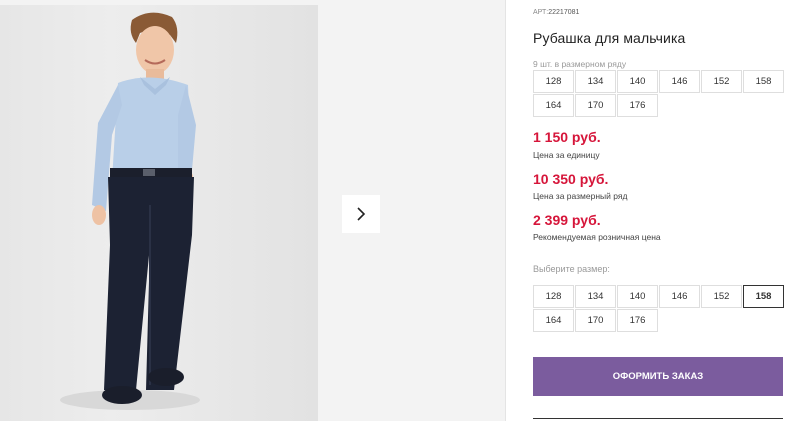 This screenshot has width=800, height=421. I want to click on gallery-next-button, so click(361, 214).